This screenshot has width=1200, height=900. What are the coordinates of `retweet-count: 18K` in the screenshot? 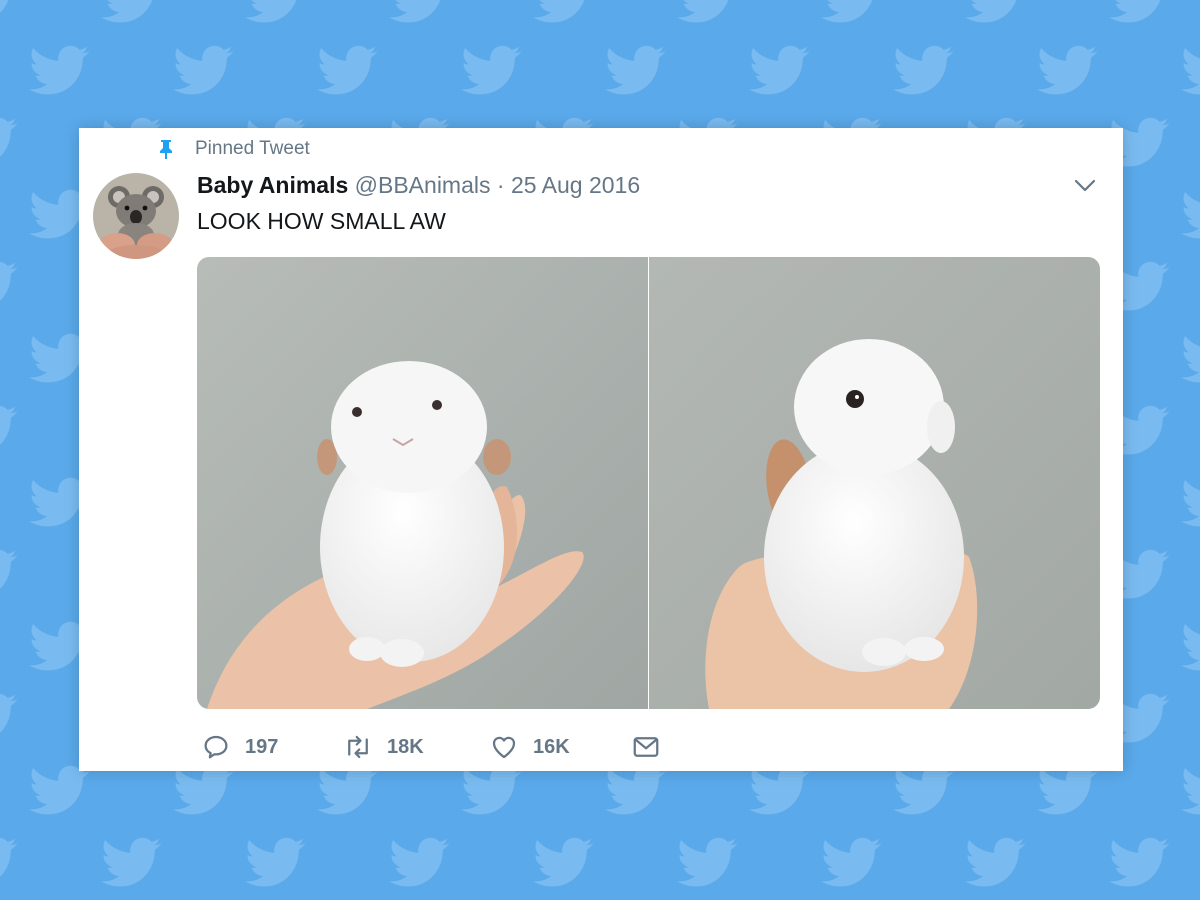 It's located at (405, 746).